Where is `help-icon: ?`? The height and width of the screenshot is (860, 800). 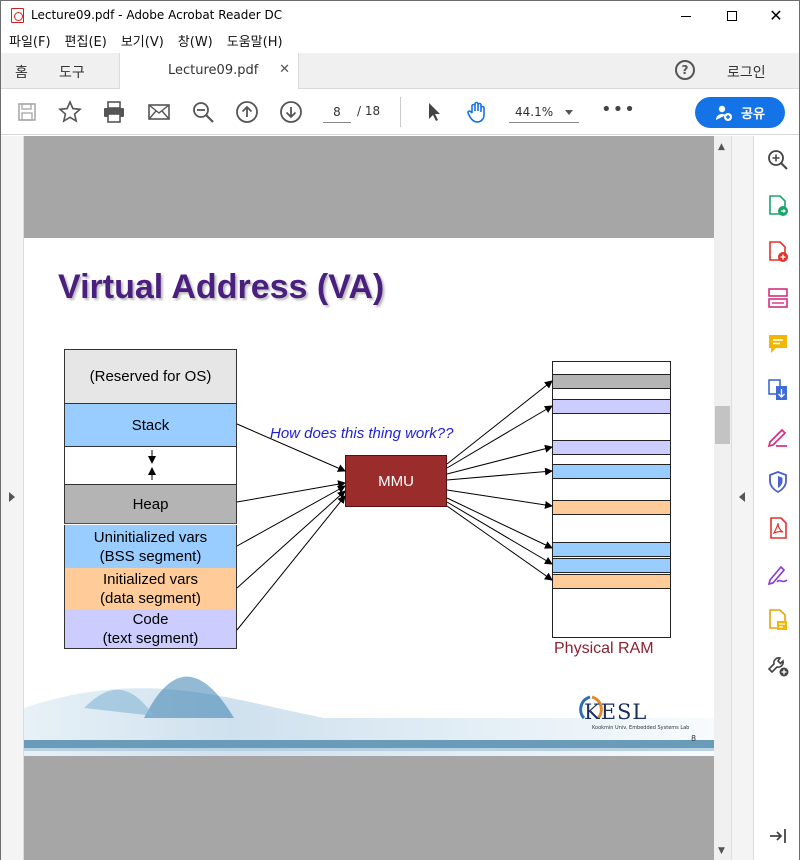 help-icon: ? is located at coordinates (685, 70).